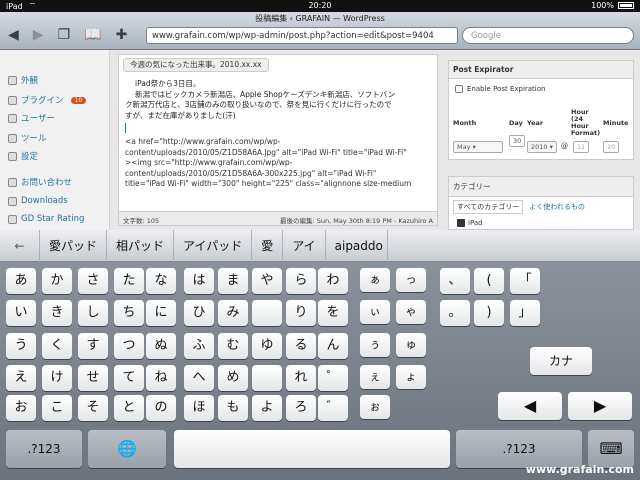  I want to click on kana-key: む, so click(233, 346).